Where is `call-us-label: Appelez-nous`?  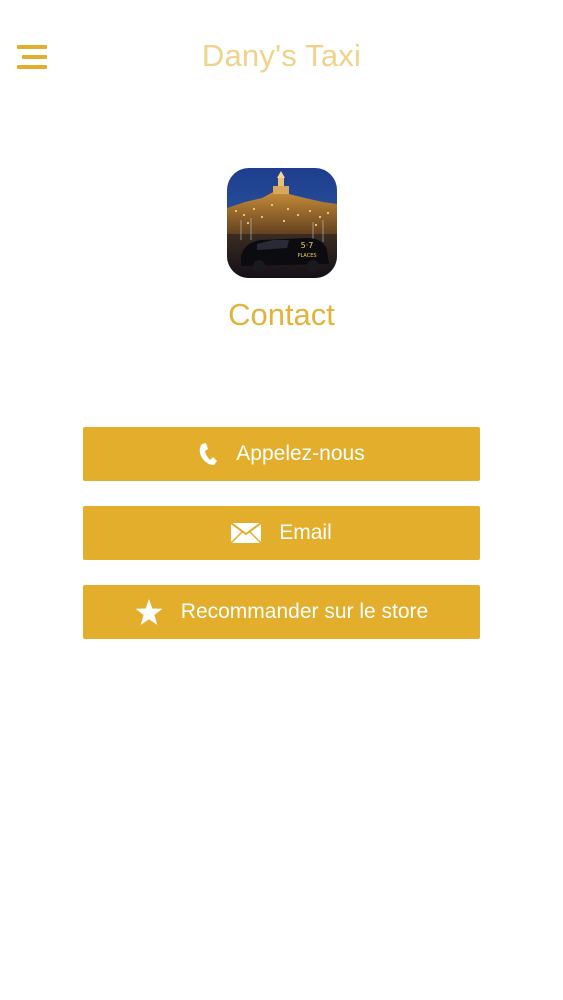
call-us-label: Appelez-nous is located at coordinates (300, 453).